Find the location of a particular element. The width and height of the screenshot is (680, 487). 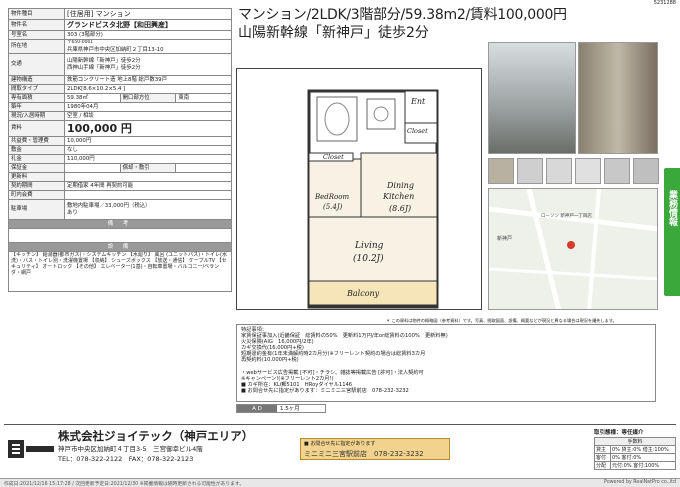

company-address: 神戸市中央区加納町４丁目3-5 三宮御幸ビル4階 is located at coordinates (130, 449).